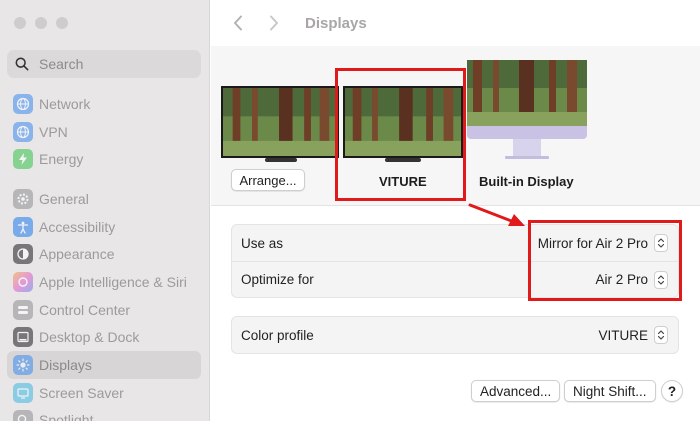 The image size is (700, 421). I want to click on close-window-button, so click(20, 23).